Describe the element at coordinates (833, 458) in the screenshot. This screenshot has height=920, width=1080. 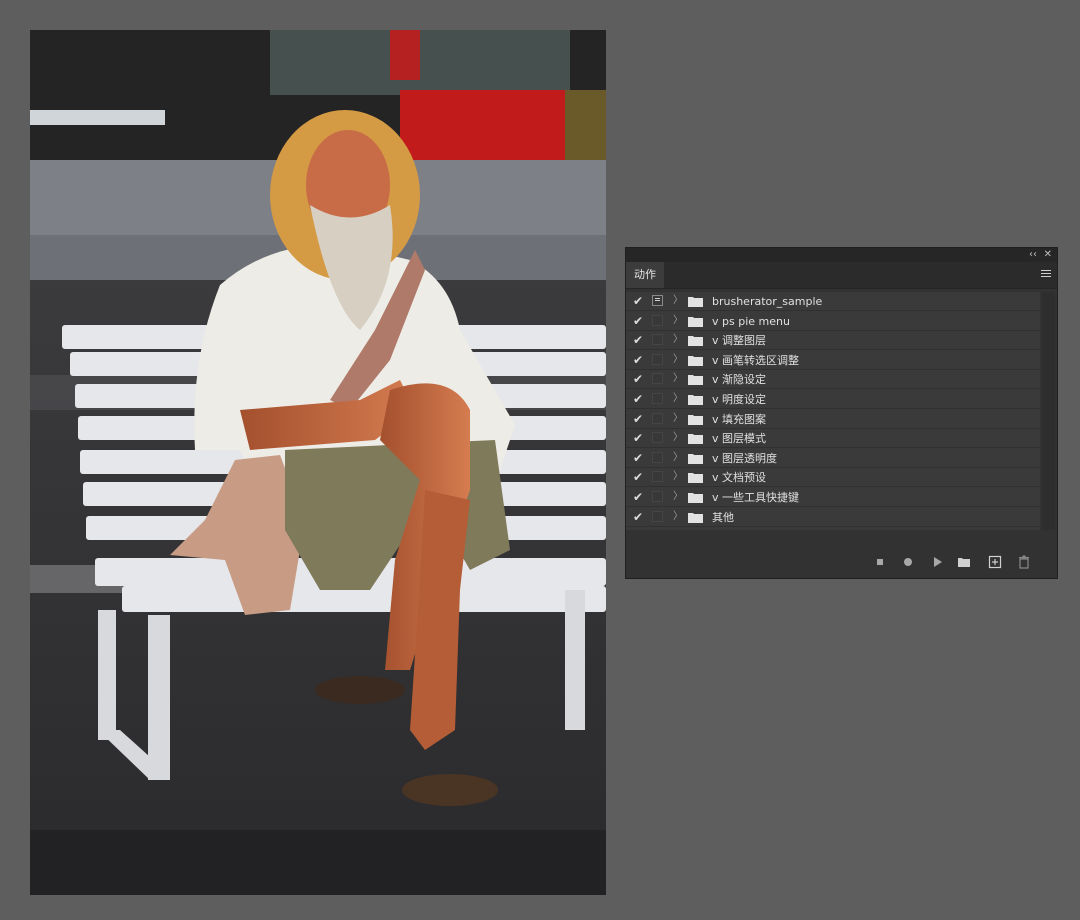
I see `action-set-row: ✔ 〉 v 图层透明度` at that location.